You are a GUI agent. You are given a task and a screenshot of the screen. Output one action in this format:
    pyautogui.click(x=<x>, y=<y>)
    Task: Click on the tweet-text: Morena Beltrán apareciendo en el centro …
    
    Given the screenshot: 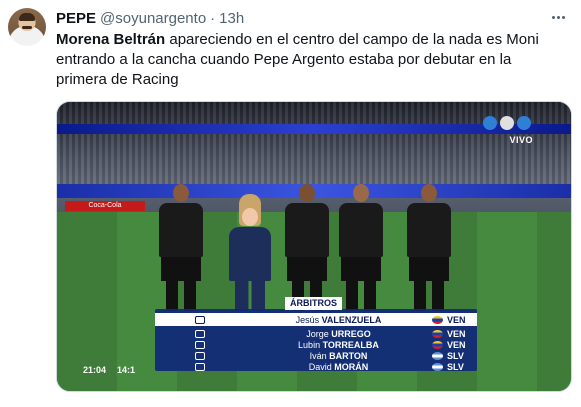 What is the action you would take?
    pyautogui.click(x=308, y=60)
    